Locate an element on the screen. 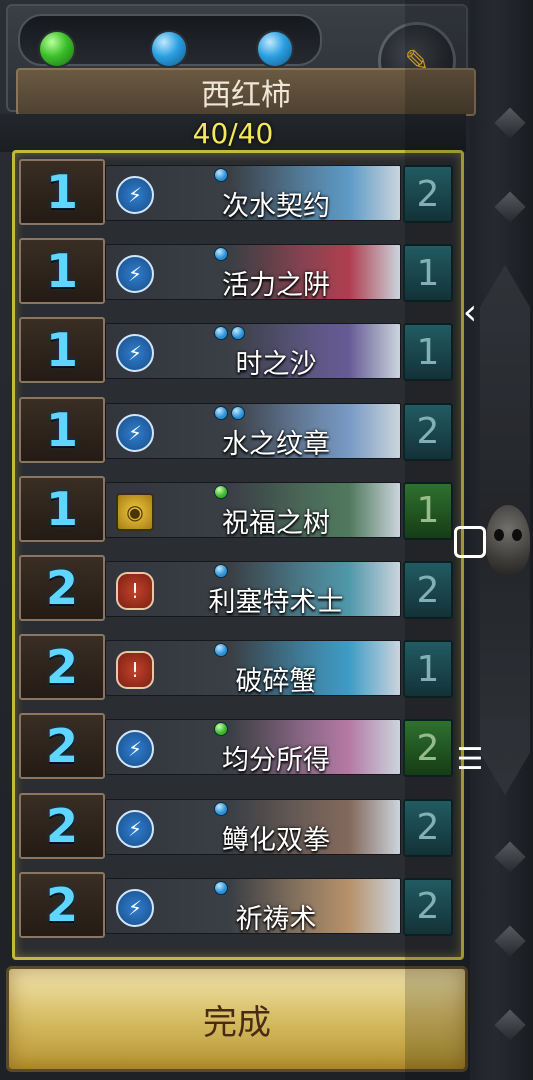 This screenshot has width=533, height=1080. card-name: 鳟化双拳 is located at coordinates (276, 839).